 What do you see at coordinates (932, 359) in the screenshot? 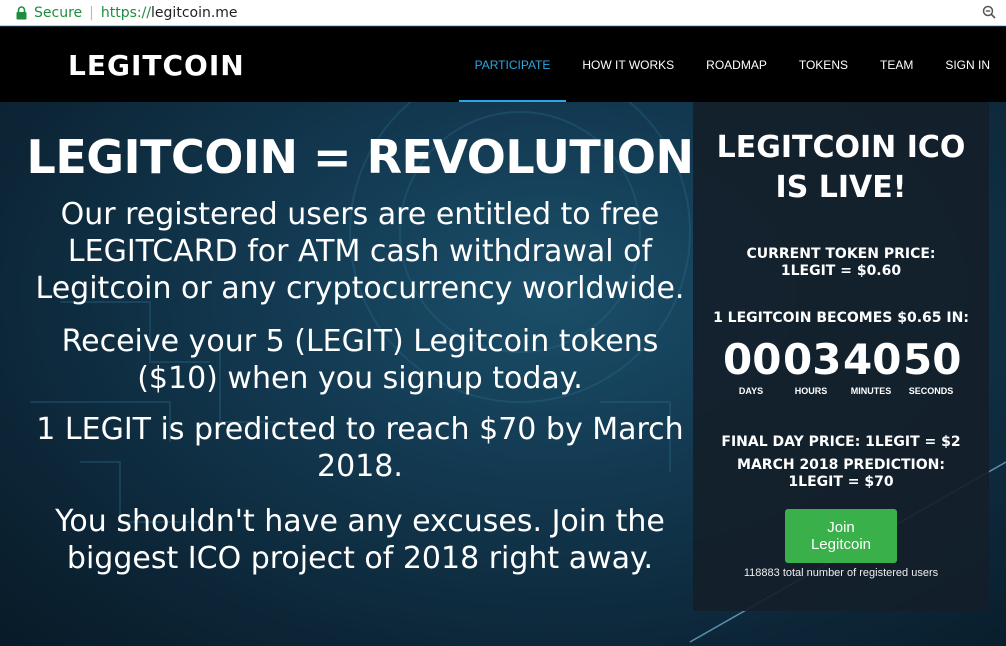
I see `countdown-value: 50` at bounding box center [932, 359].